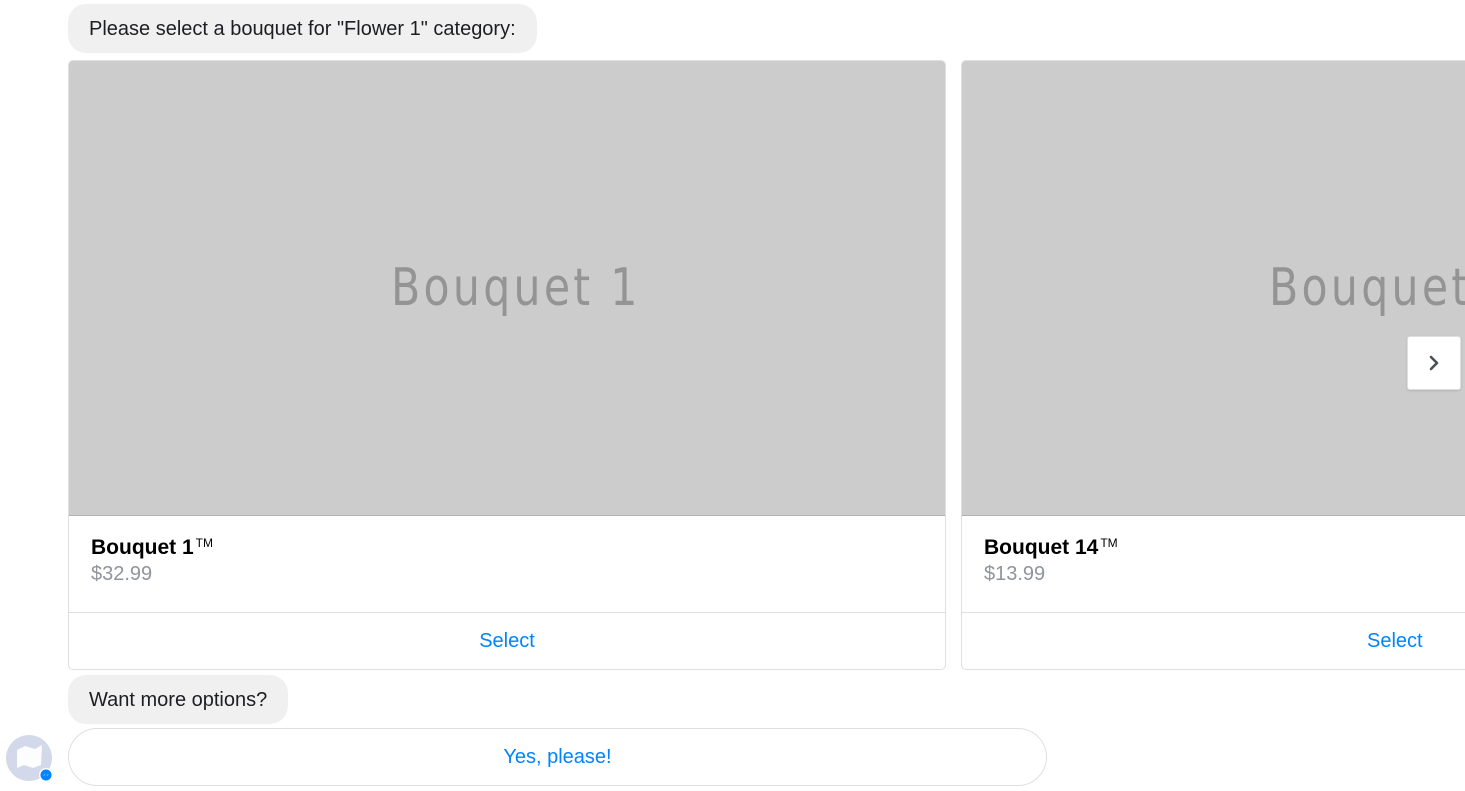 The width and height of the screenshot is (1465, 791). Describe the element at coordinates (516, 288) in the screenshot. I see `bouquet-image-label: Bouquet 1` at that location.